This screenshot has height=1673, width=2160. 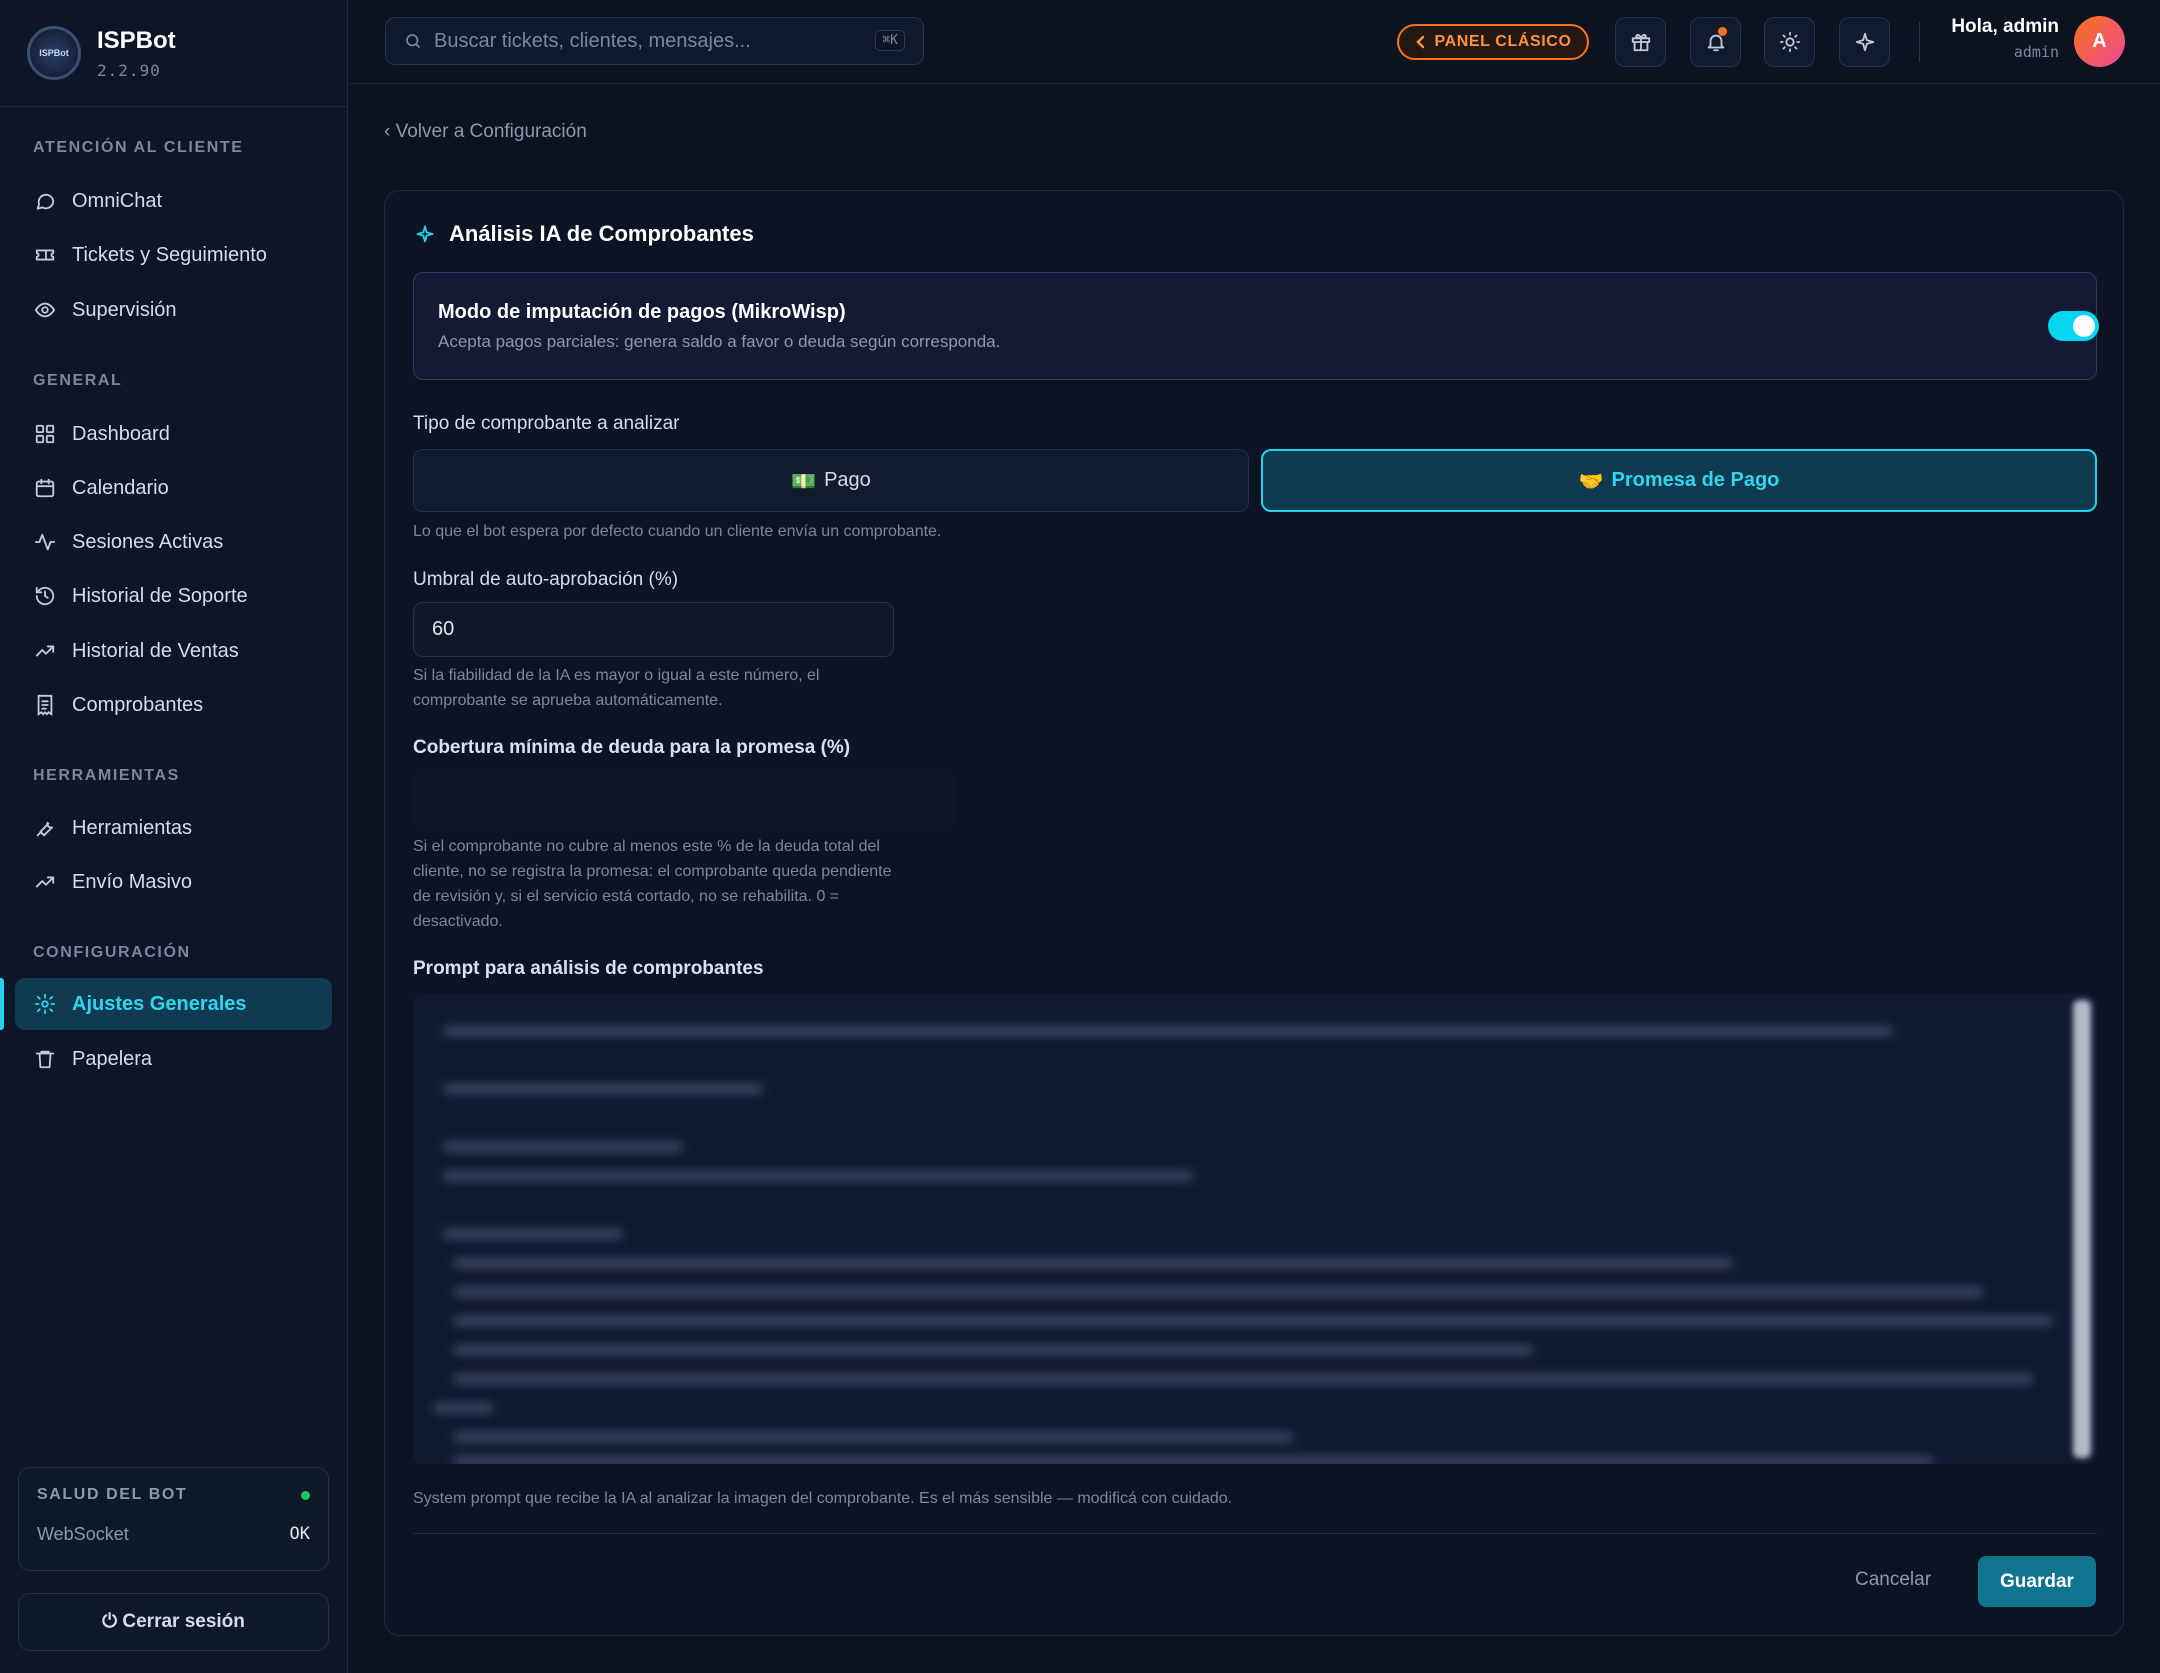 What do you see at coordinates (45, 705) in the screenshot?
I see `receipt-icon` at bounding box center [45, 705].